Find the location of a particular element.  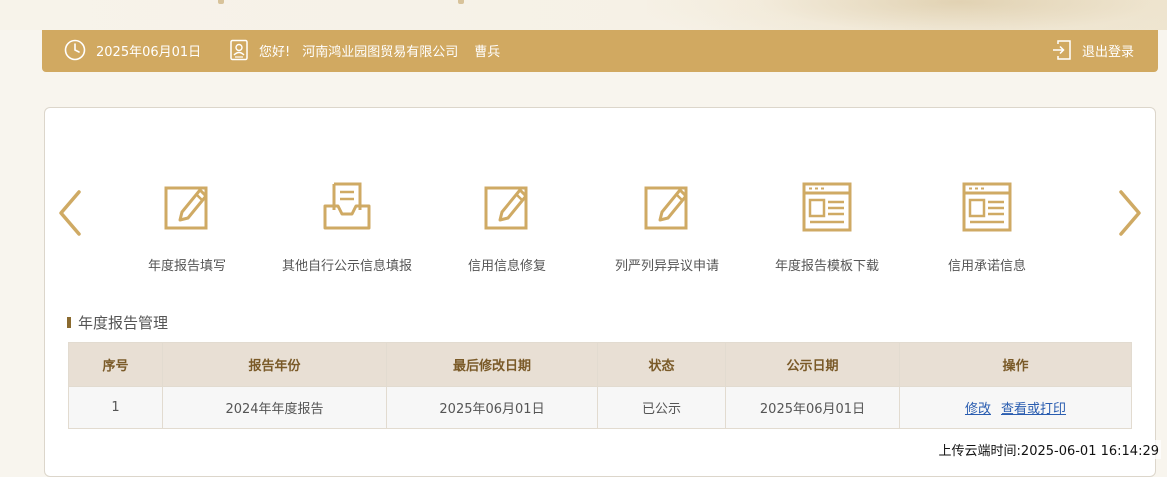

user-greeting: 您好! 河南鸿业园图贸易有限公司 曹兵 is located at coordinates (364, 50).